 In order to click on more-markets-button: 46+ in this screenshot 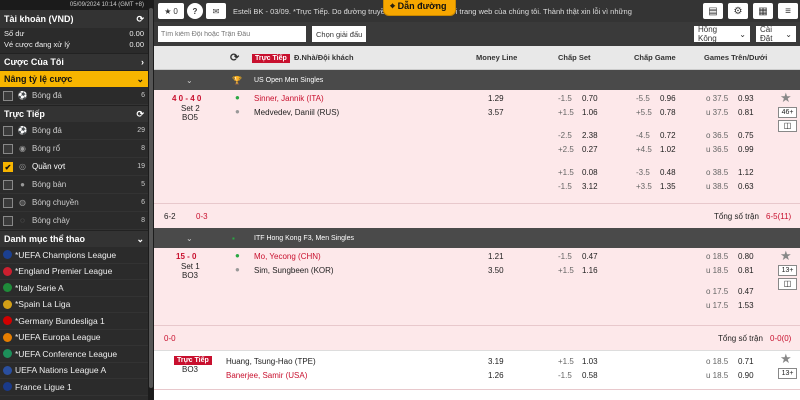, I will do `click(787, 112)`.